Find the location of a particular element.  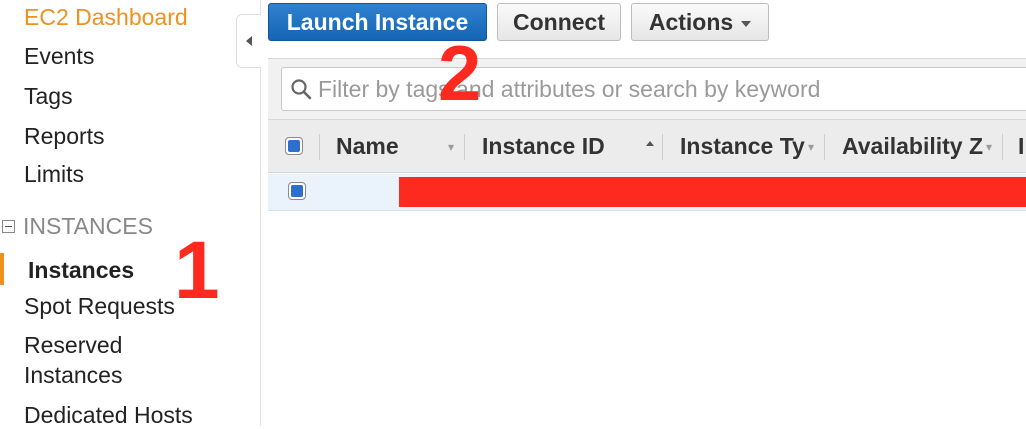

column-header-name: Name is located at coordinates (396, 146).